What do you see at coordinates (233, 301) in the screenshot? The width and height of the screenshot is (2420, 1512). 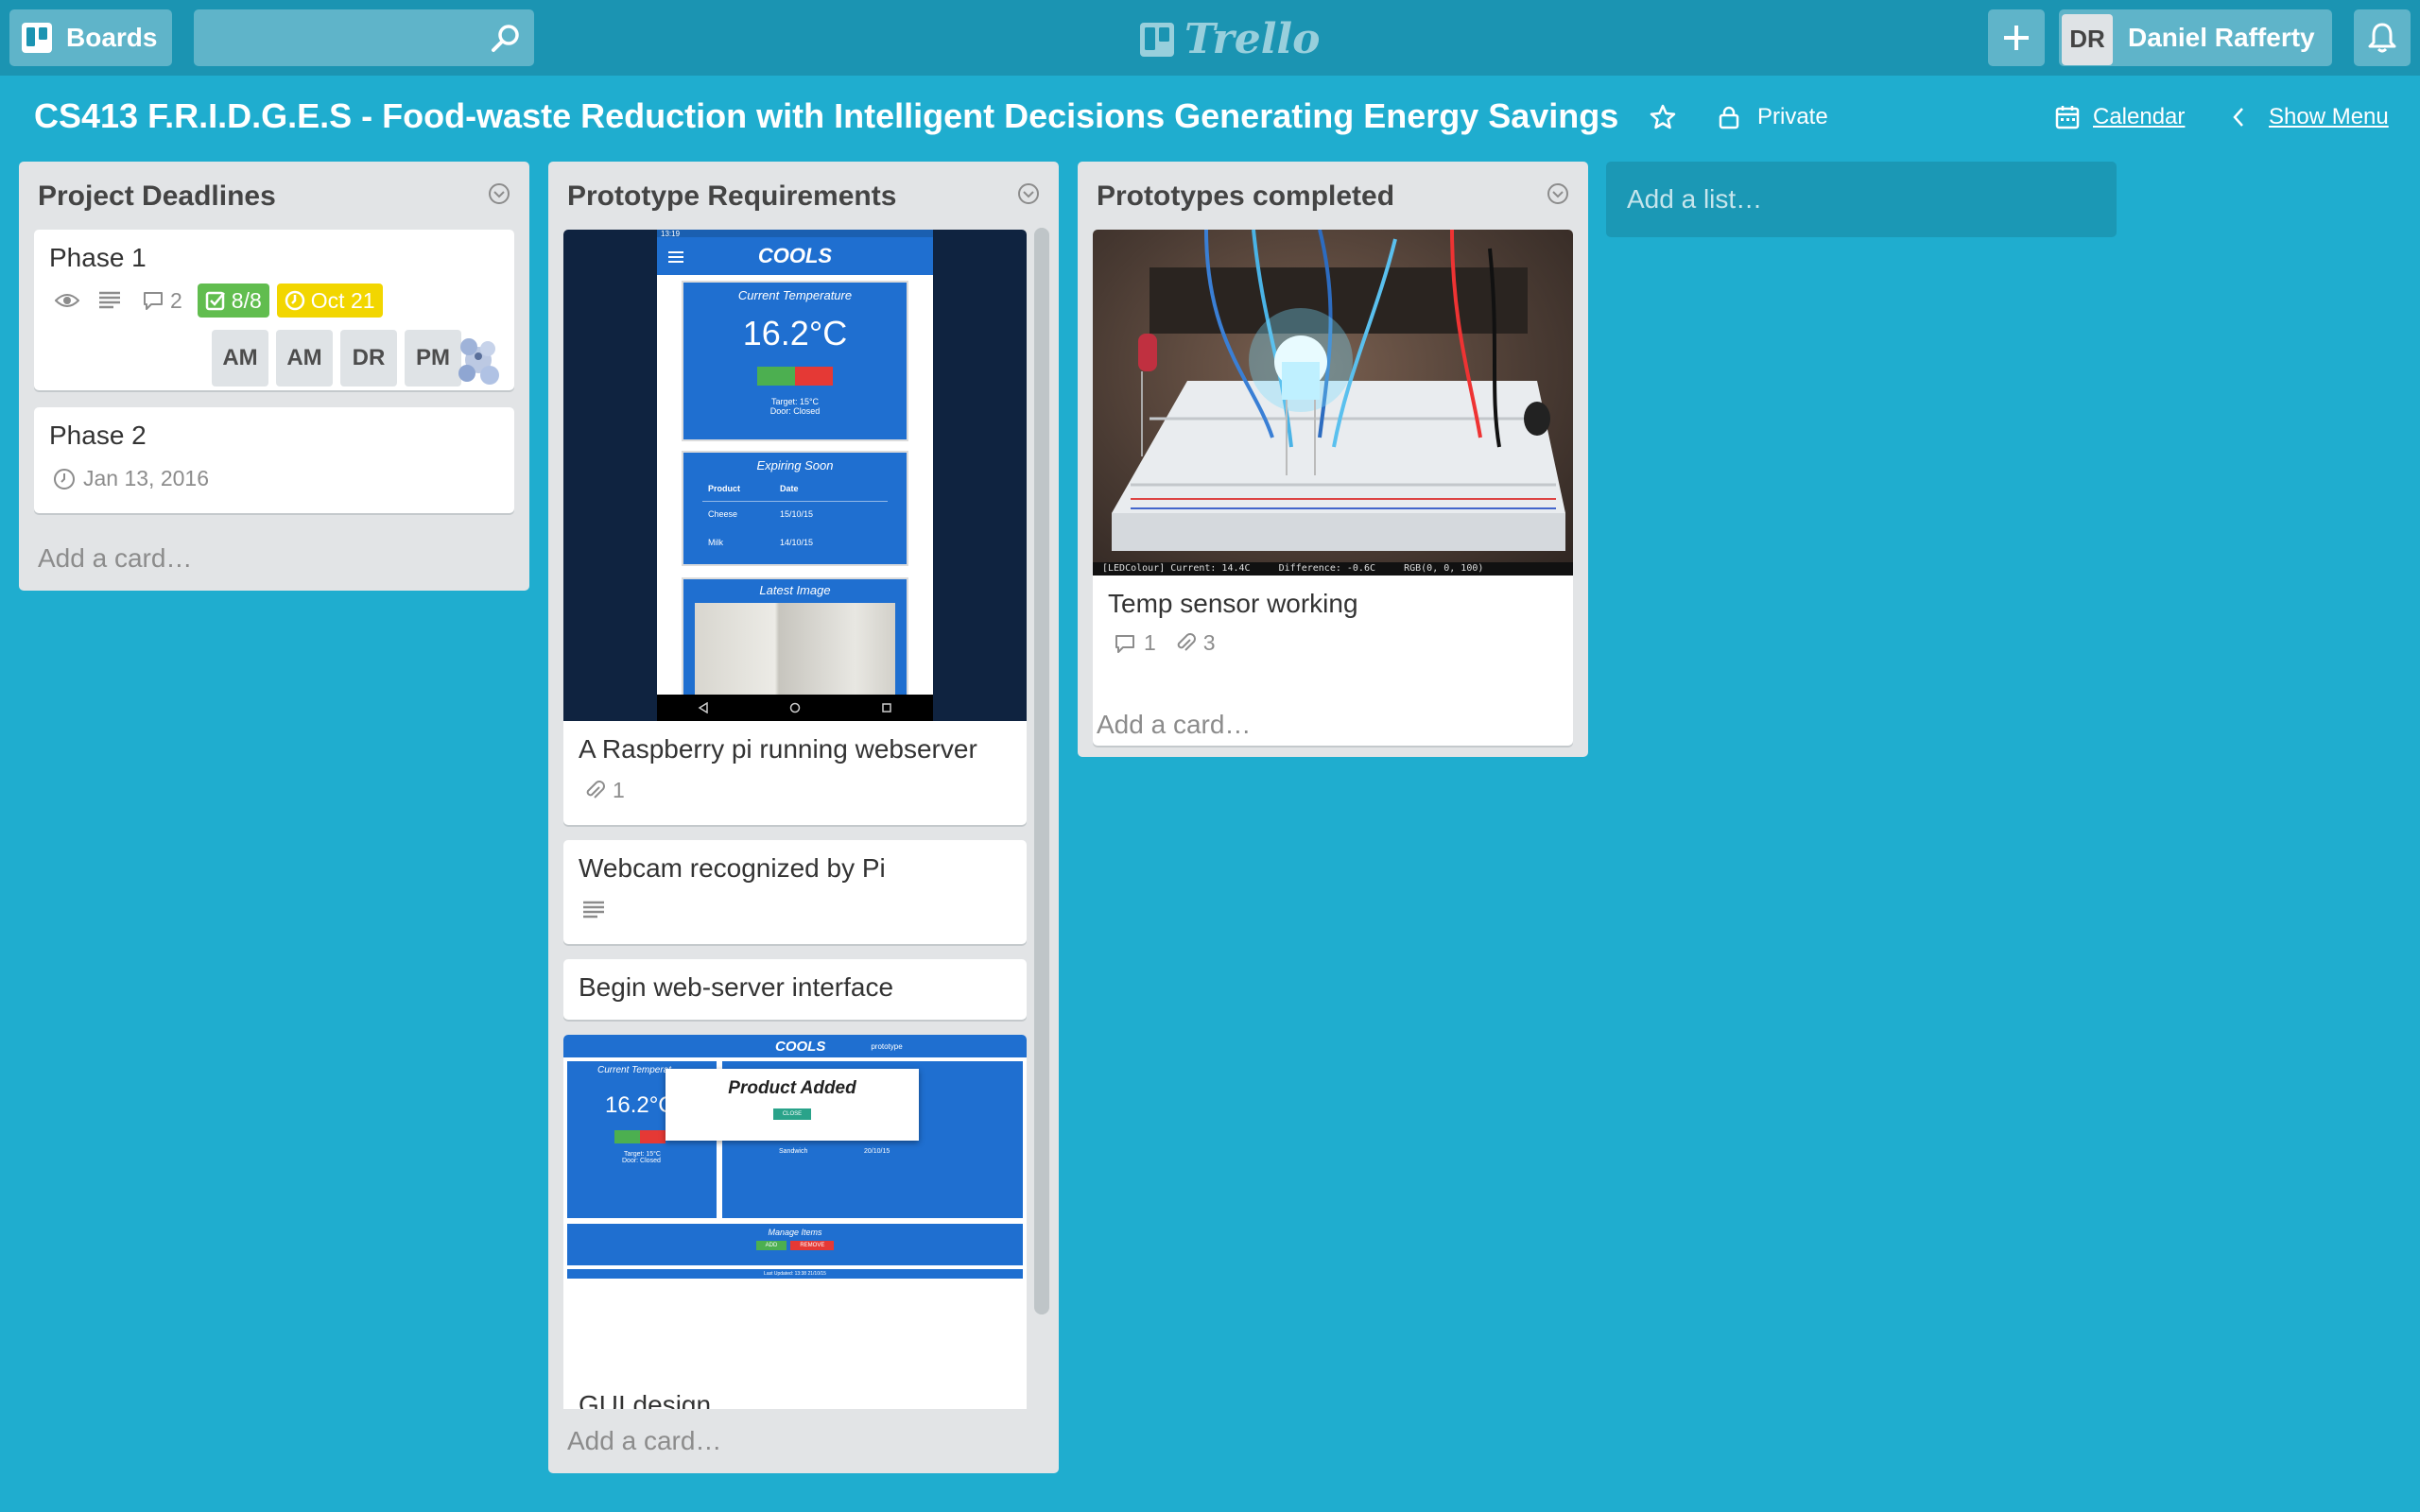 I see `checklist-badge: 8/8` at bounding box center [233, 301].